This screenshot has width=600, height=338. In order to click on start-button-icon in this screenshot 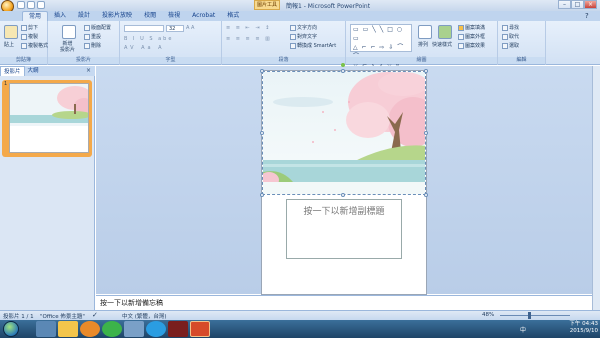, I will do `click(11, 329)`.